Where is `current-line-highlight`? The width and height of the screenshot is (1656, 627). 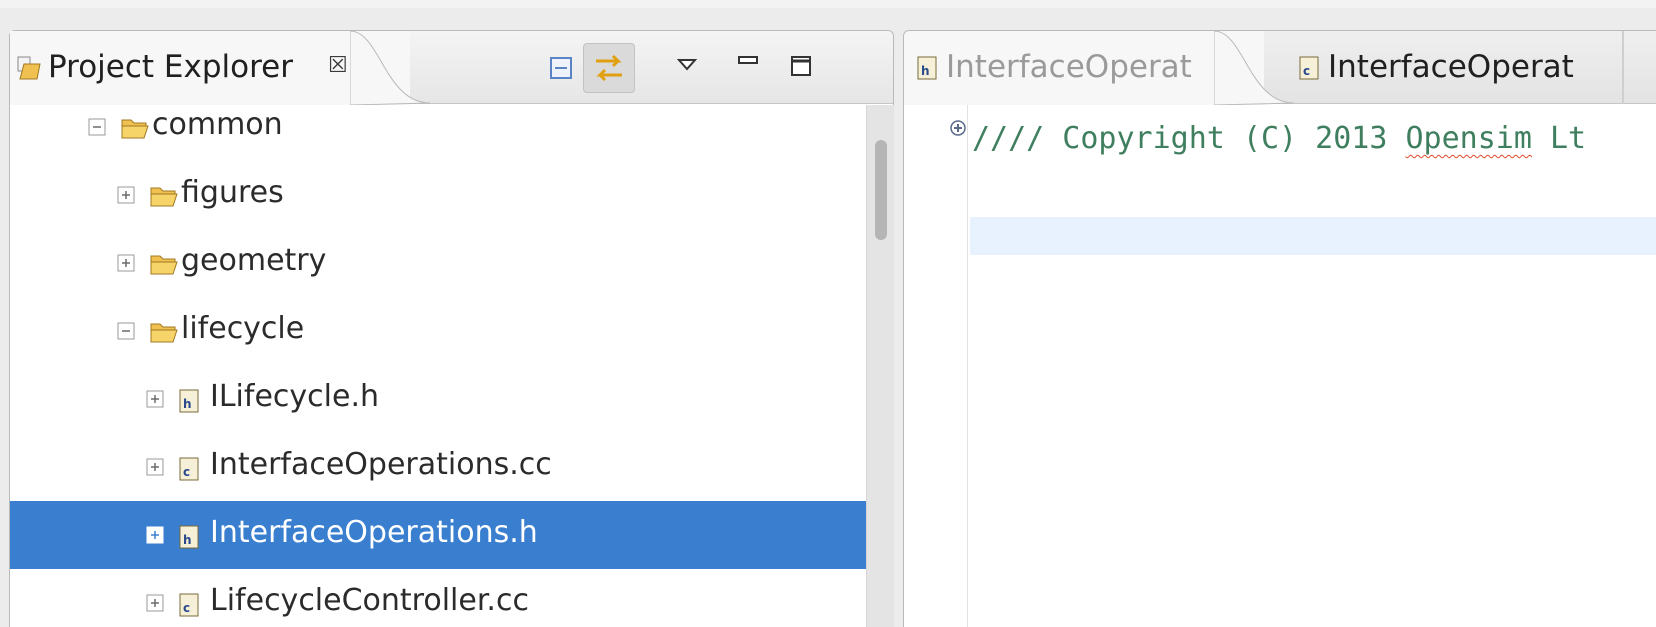 current-line-highlight is located at coordinates (1313, 236).